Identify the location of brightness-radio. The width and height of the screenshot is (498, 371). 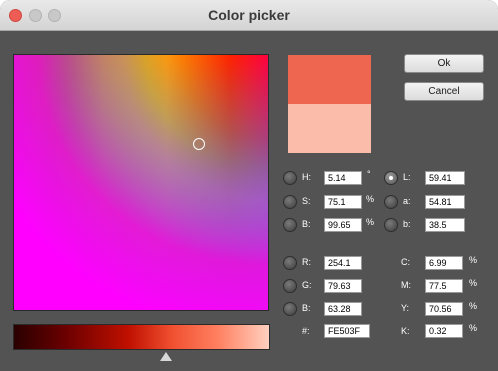
(290, 225).